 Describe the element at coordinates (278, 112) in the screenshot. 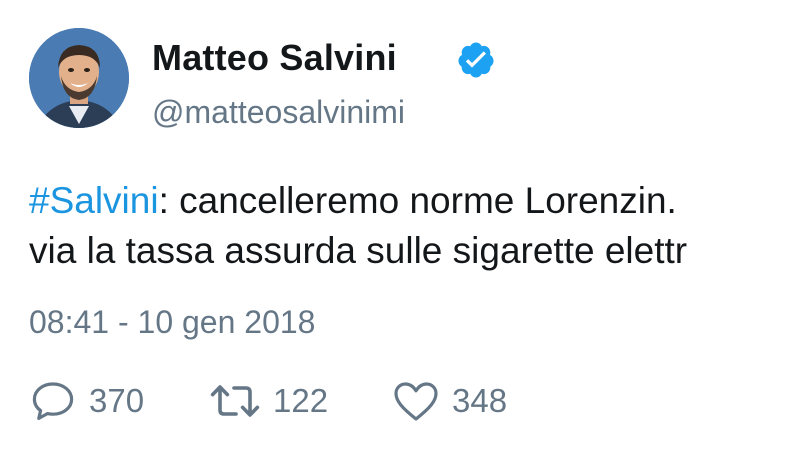

I see `author-handle: @matteosalvinimi` at that location.